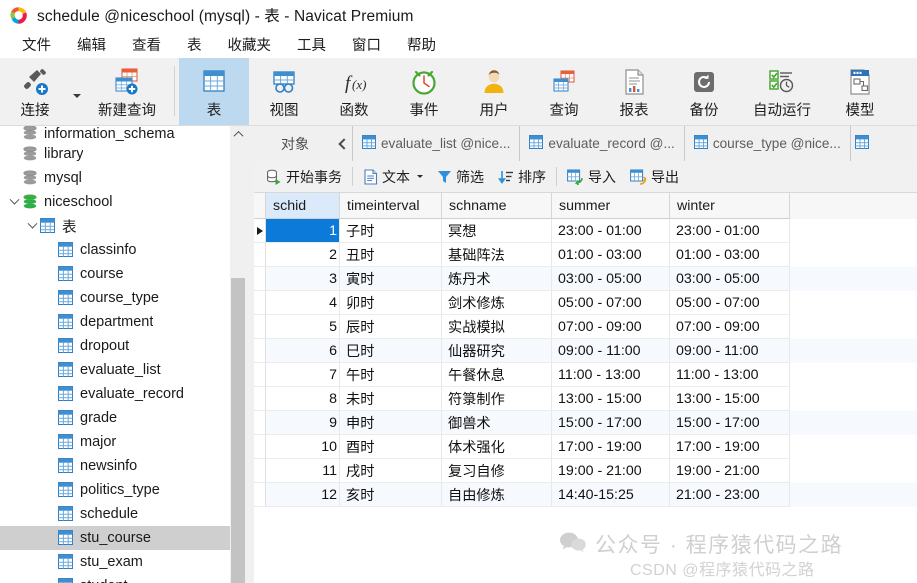 Image resolution: width=917 pixels, height=583 pixels. I want to click on table-row: 3 寅时 炼丹术 03:00 - 05:00 03:00 - 05:00, so click(585, 279).